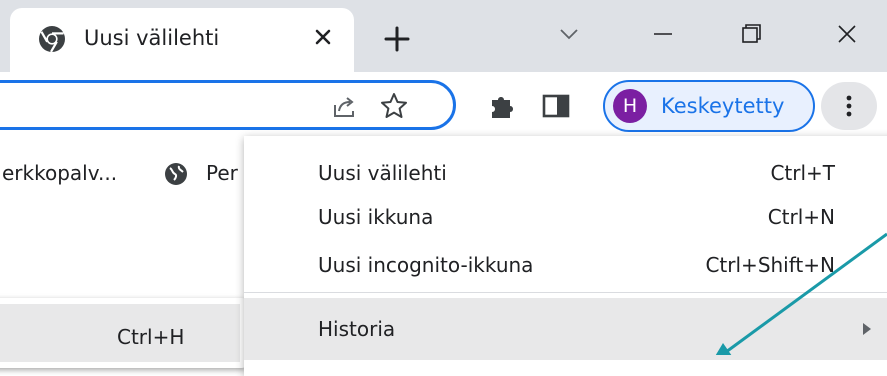  What do you see at coordinates (502, 106) in the screenshot?
I see `extensions-icon` at bounding box center [502, 106].